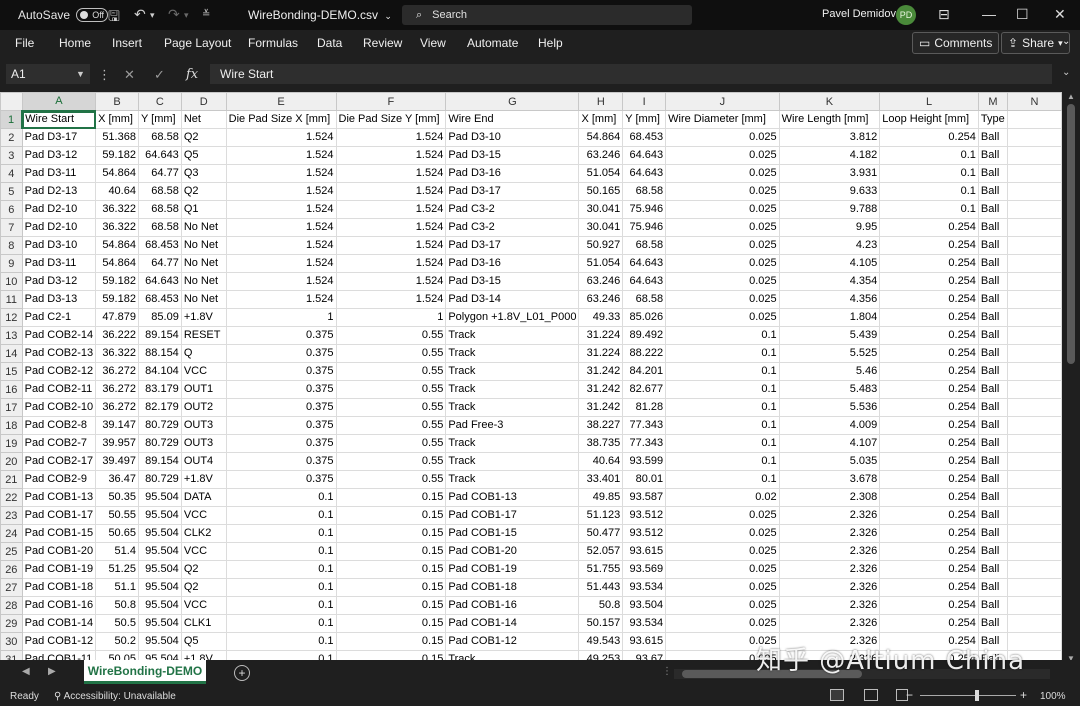 This screenshot has width=1080, height=706. Describe the element at coordinates (391, 173) in the screenshot. I see `cell-f4: 1.524` at that location.